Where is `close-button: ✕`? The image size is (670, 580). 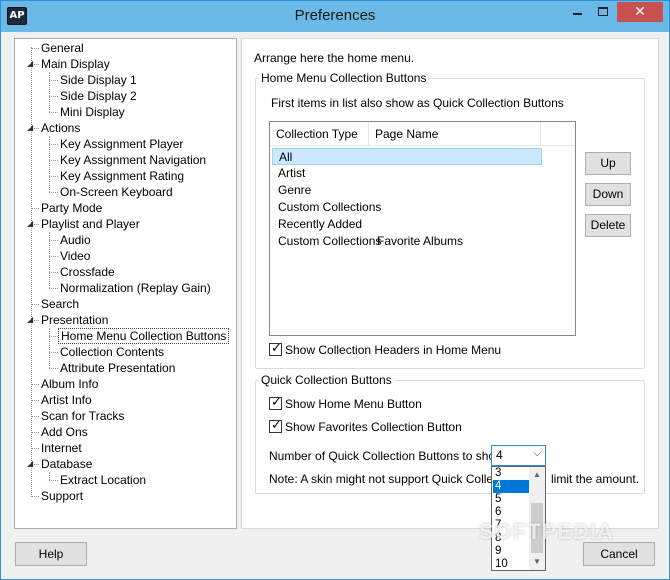 close-button: ✕ is located at coordinates (640, 12).